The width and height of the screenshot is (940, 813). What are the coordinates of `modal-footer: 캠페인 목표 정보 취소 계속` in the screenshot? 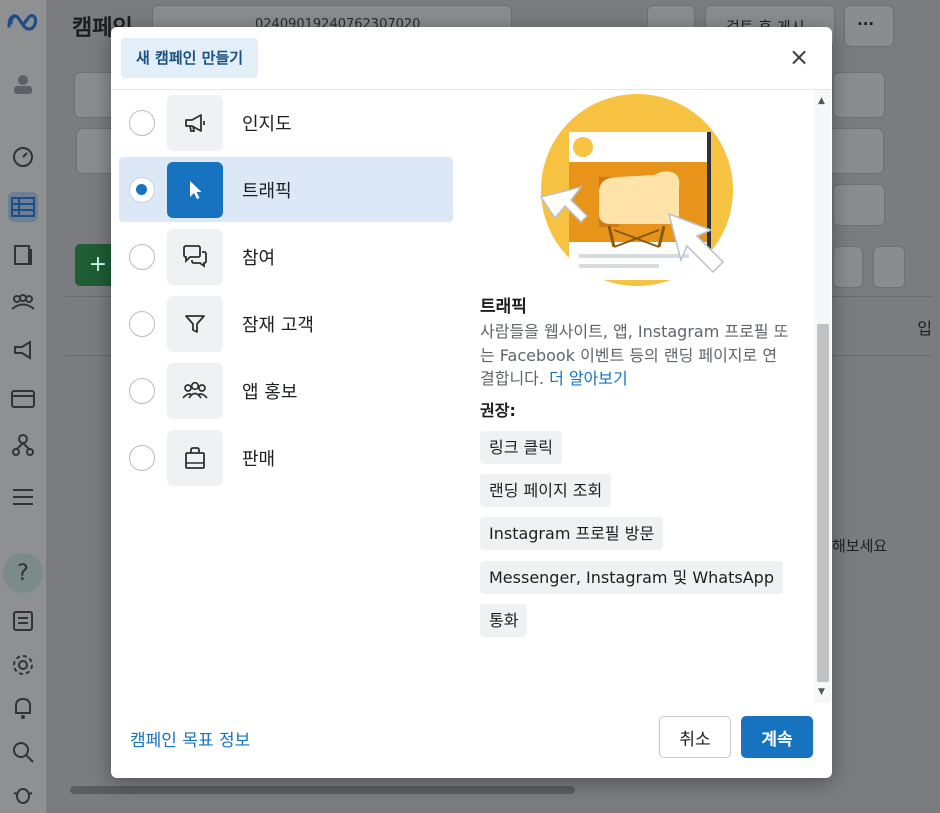 It's located at (471, 740).